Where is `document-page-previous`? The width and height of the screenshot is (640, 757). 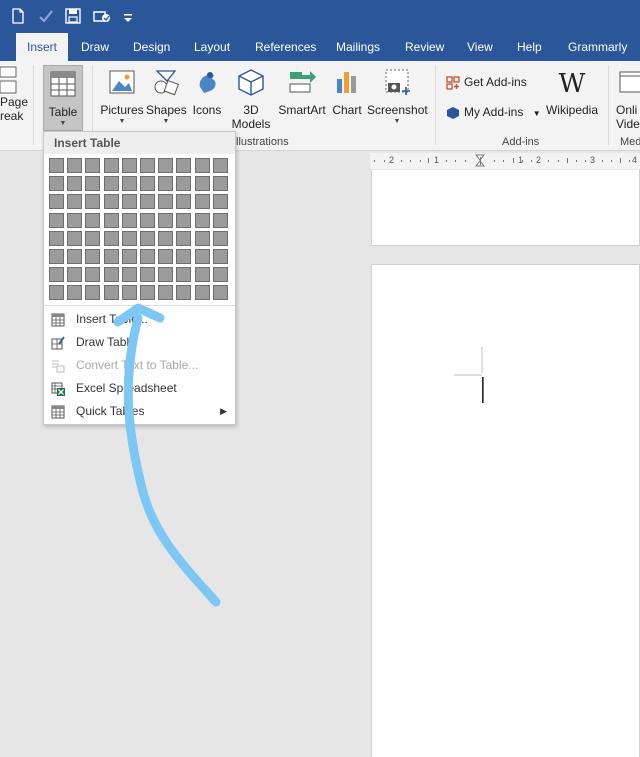
document-page-previous is located at coordinates (505, 208).